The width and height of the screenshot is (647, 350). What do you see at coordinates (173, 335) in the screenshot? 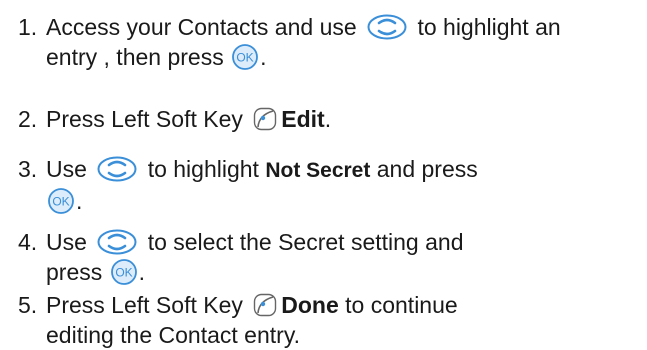
I see `step-text-part: editing the Contact entry.` at bounding box center [173, 335].